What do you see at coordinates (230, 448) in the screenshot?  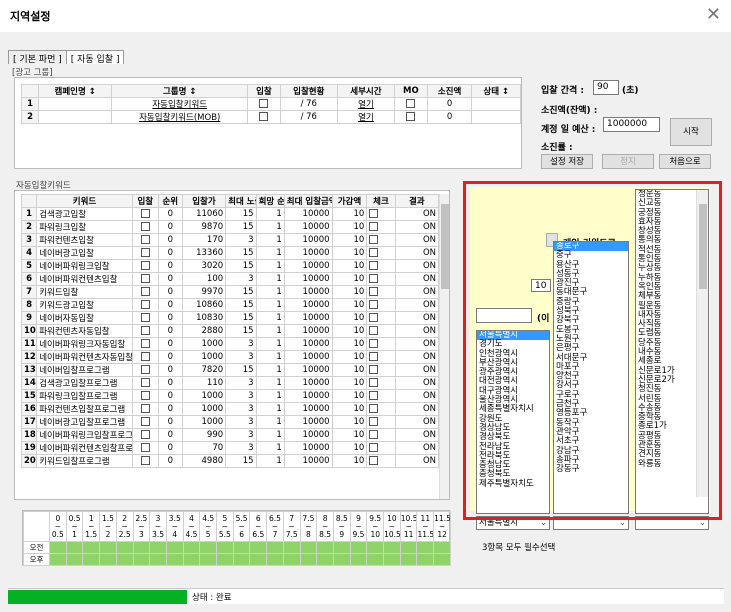 I see `keyword-row: 19네이버파워컨텐츠입찰프로그램 070311000010 ON` at bounding box center [230, 448].